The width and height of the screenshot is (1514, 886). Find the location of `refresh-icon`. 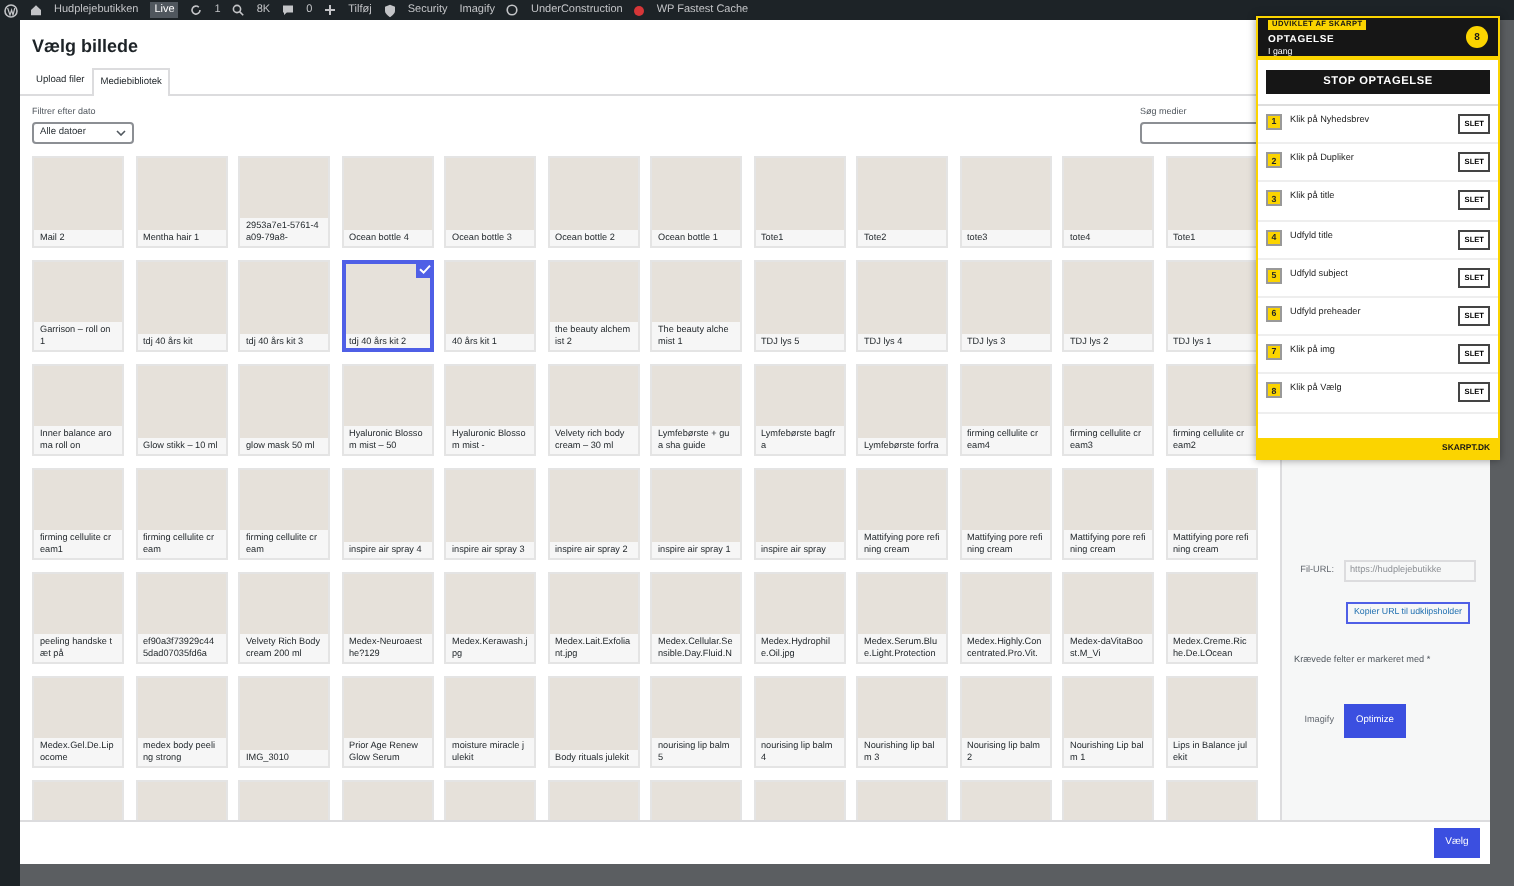

refresh-icon is located at coordinates (196, 10).